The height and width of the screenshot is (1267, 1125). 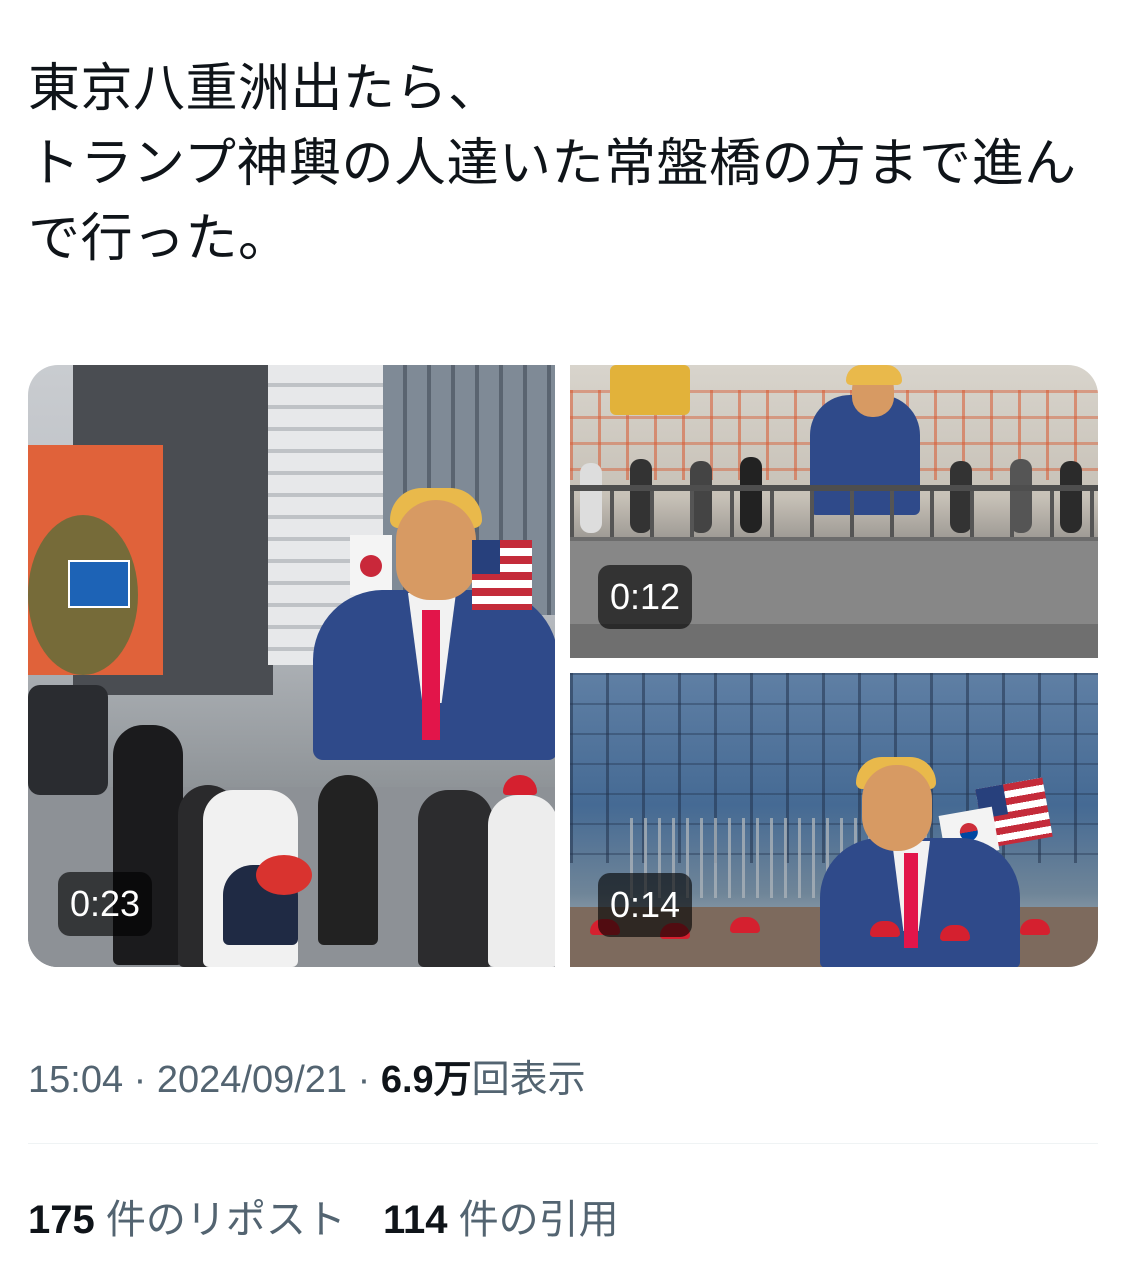 What do you see at coordinates (538, 1220) in the screenshot?
I see `quotes-label: 件の引用` at bounding box center [538, 1220].